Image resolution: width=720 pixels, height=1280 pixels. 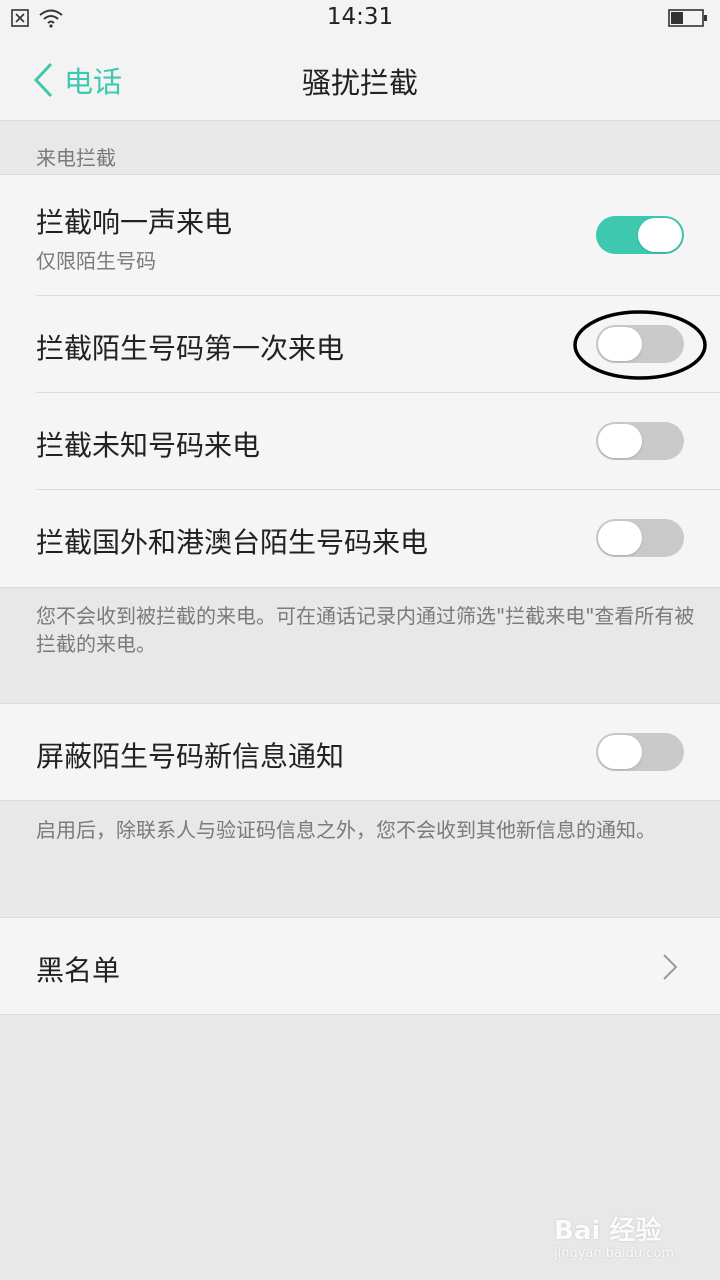 I want to click on row-title: 拦截响一声来电, so click(x=134, y=222).